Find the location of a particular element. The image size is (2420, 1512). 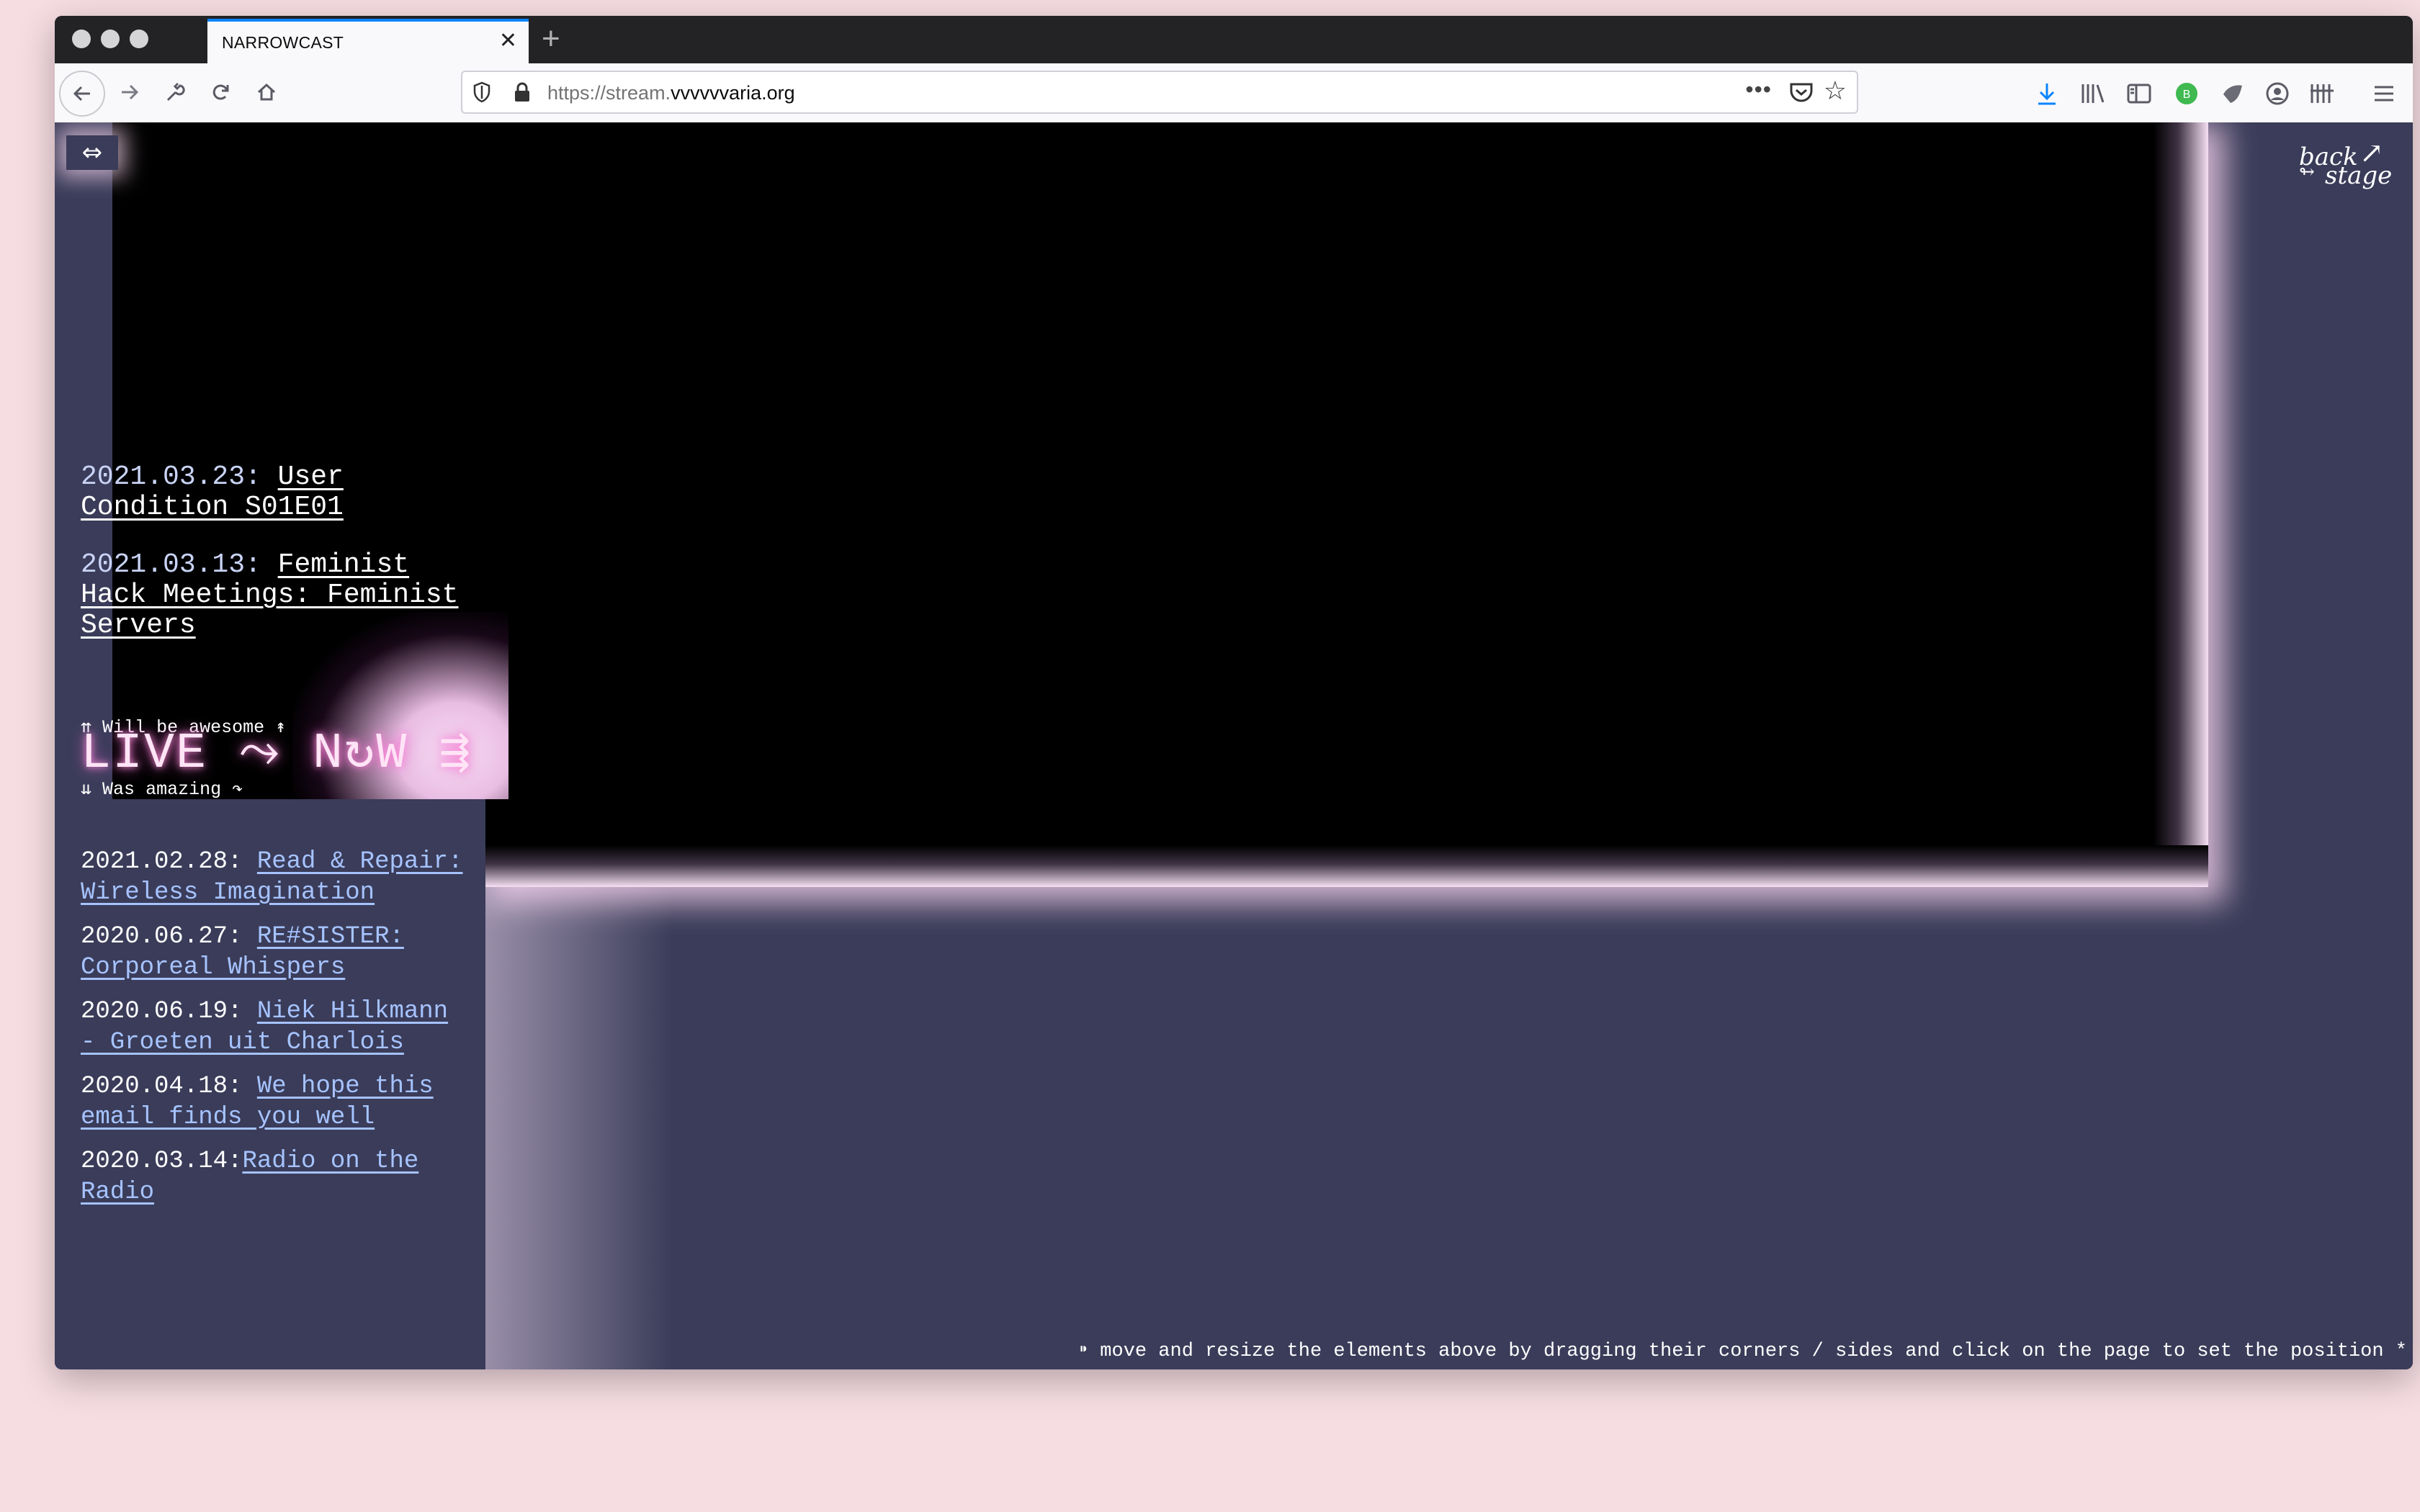

past-hint: ⇊ Was amazing ↷ is located at coordinates (162, 789).